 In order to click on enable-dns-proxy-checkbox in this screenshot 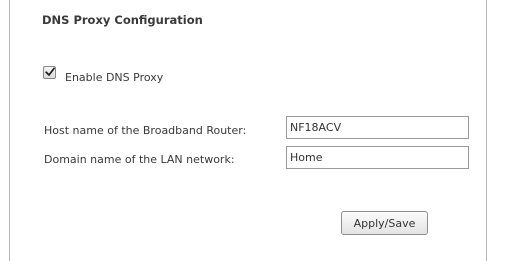, I will do `click(49, 72)`.